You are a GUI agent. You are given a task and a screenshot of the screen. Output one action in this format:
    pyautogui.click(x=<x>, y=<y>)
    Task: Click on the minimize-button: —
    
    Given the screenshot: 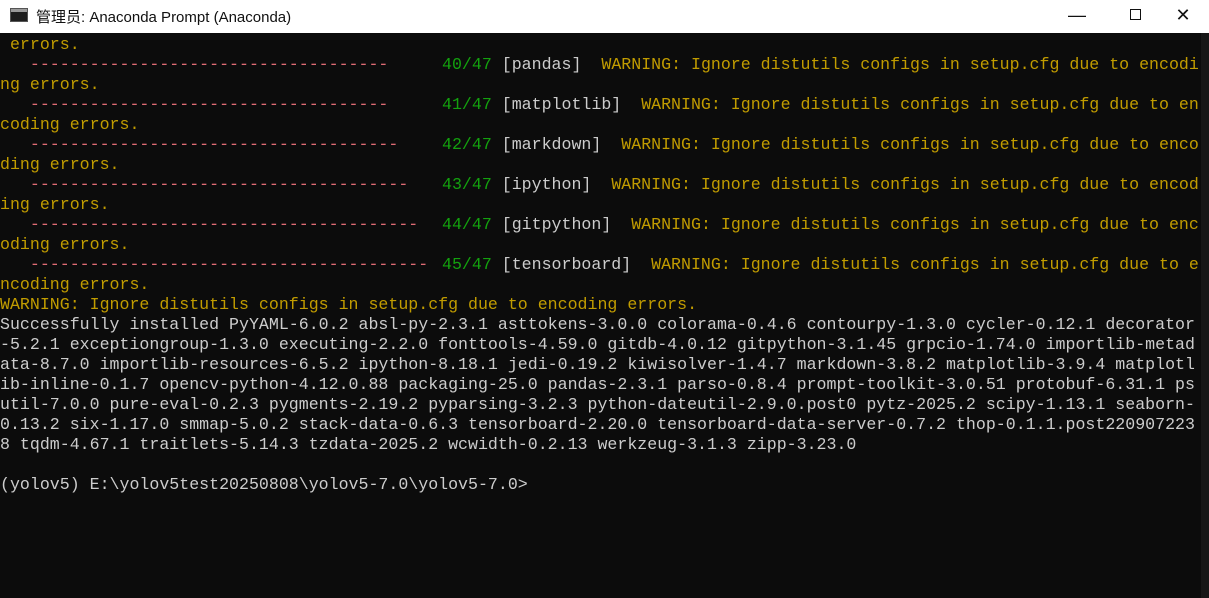 What is the action you would take?
    pyautogui.click(x=1077, y=16)
    